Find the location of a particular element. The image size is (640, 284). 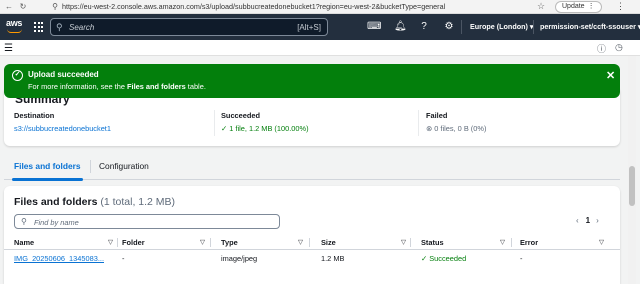

find-placeholder: Find by name is located at coordinates (56, 222).